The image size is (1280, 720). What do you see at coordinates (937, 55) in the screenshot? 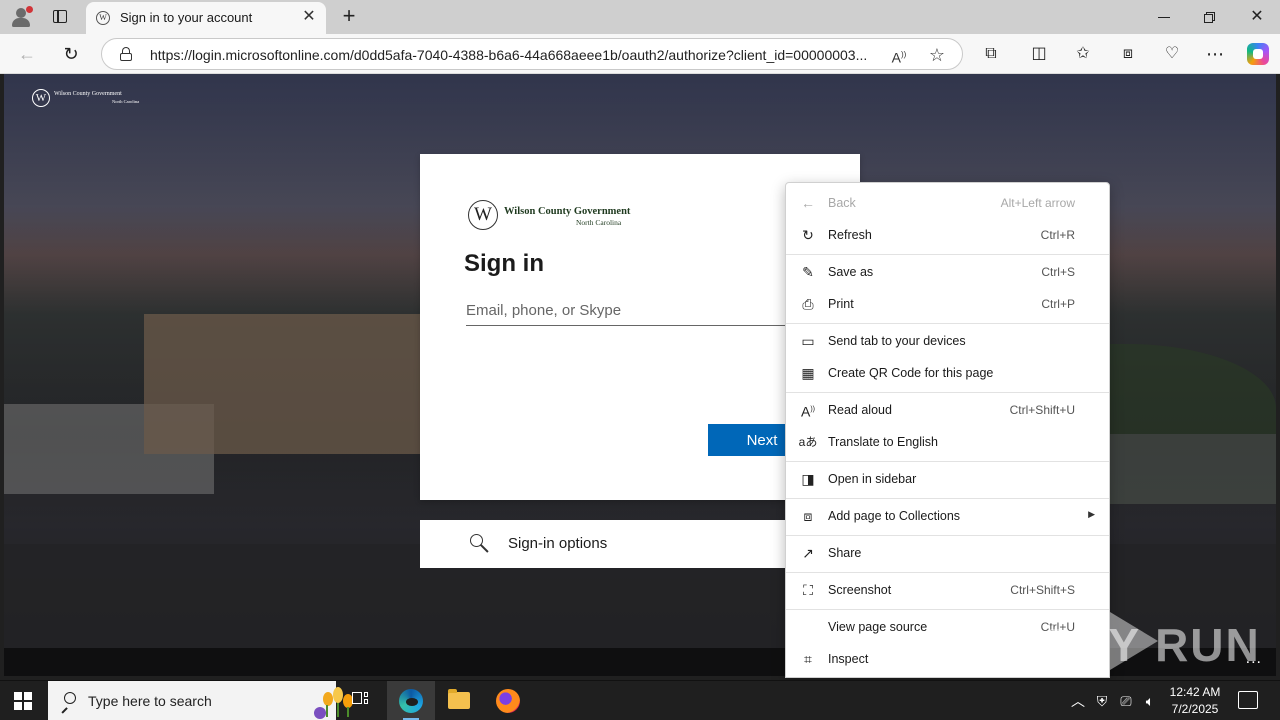
I see `favorite-star-icon: ☆` at bounding box center [937, 55].